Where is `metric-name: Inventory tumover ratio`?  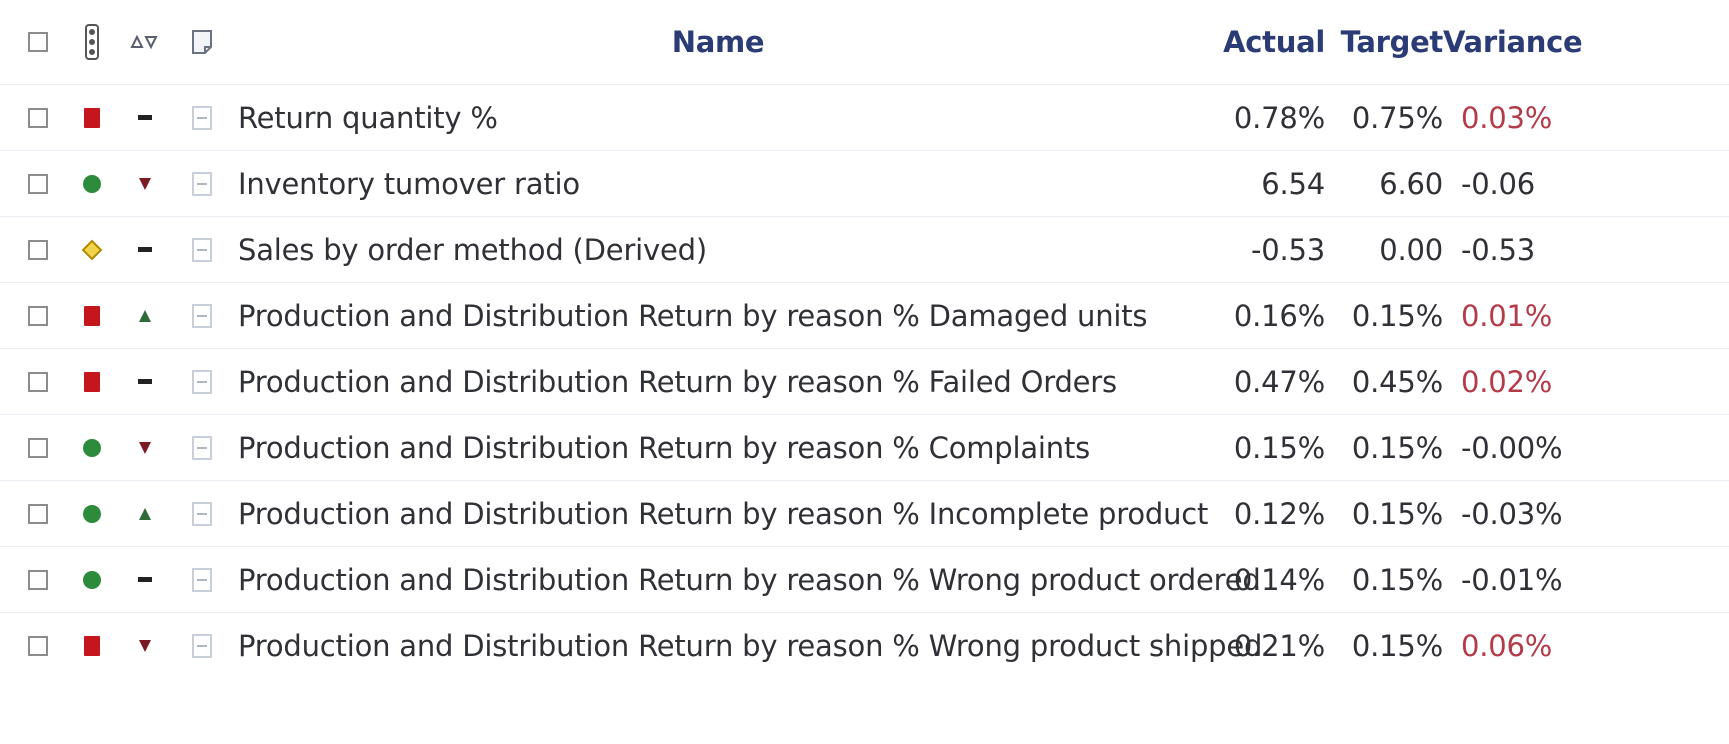 metric-name: Inventory tumover ratio is located at coordinates (409, 184).